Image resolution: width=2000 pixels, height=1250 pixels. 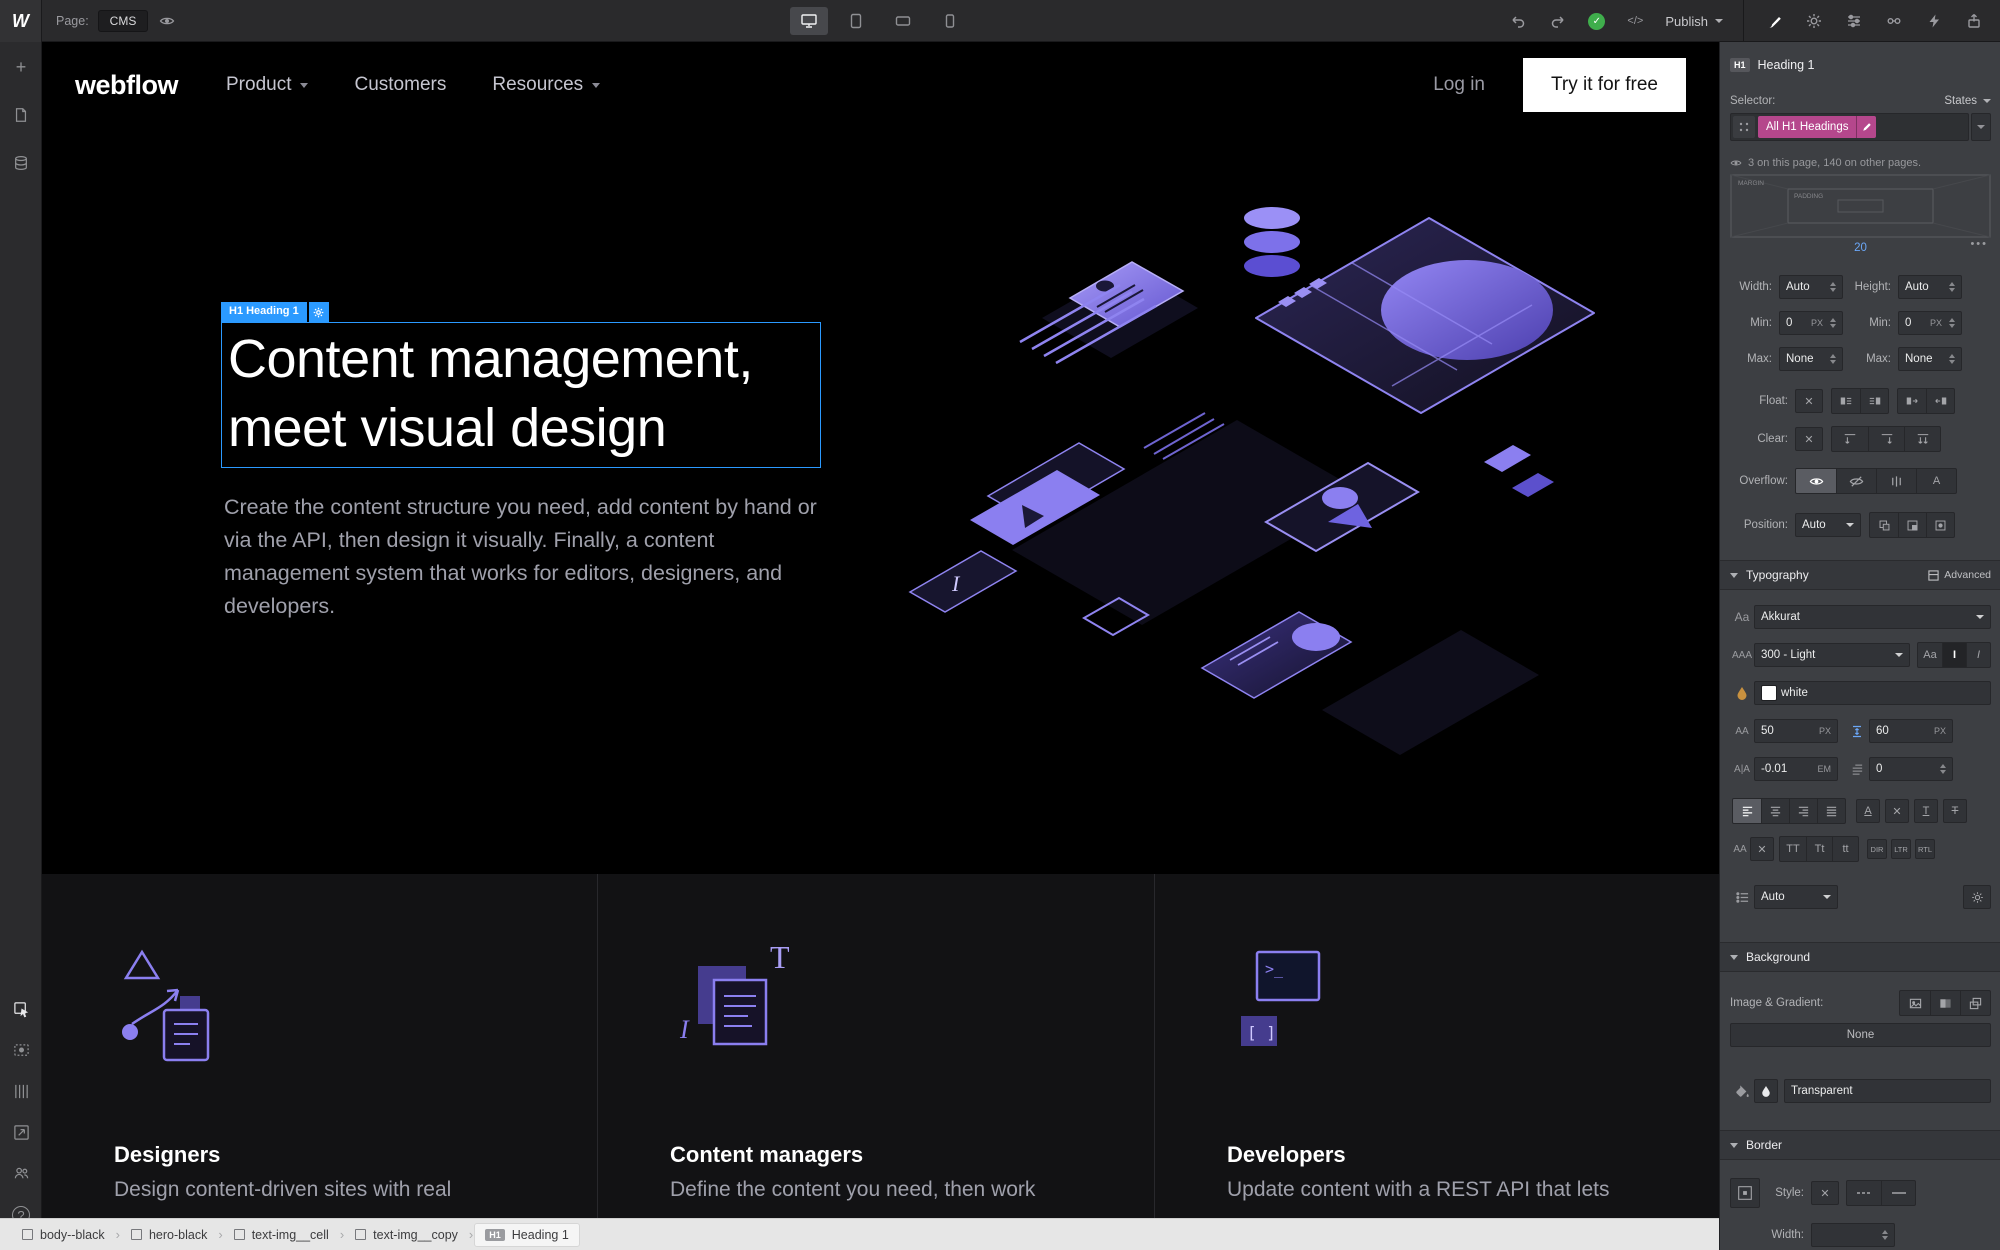 What do you see at coordinates (1952, 359) in the screenshot?
I see `max-height-stepper` at bounding box center [1952, 359].